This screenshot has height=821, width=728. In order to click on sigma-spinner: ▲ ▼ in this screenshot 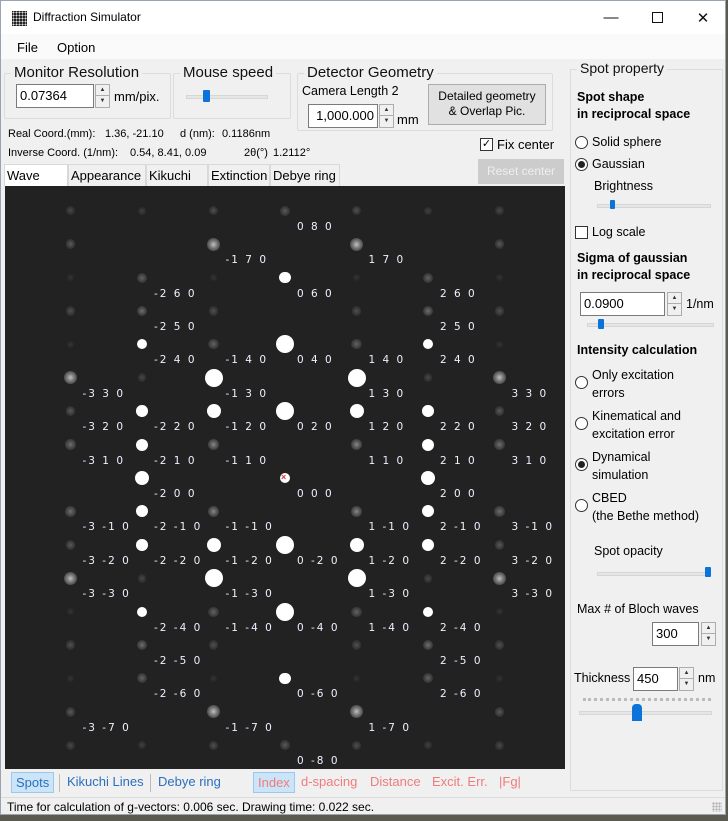, I will do `click(674, 304)`.